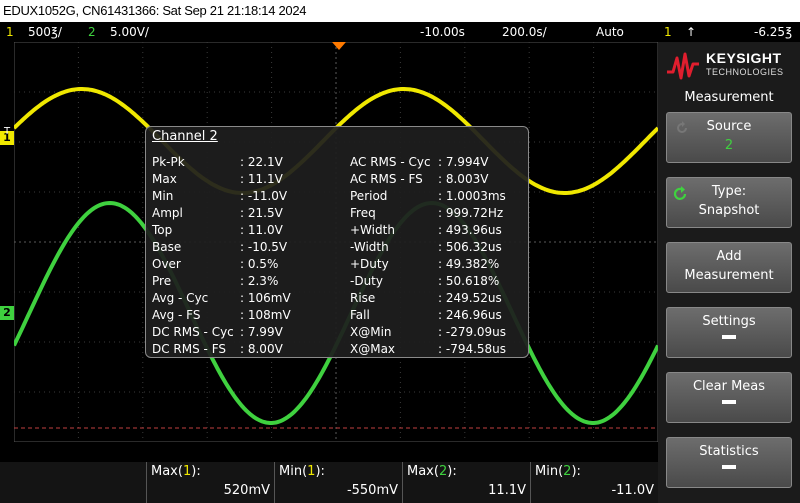 Image resolution: width=800 pixels, height=503 pixels. What do you see at coordinates (390, 162) in the screenshot?
I see `measure-label: AC RMS - Cyc` at bounding box center [390, 162].